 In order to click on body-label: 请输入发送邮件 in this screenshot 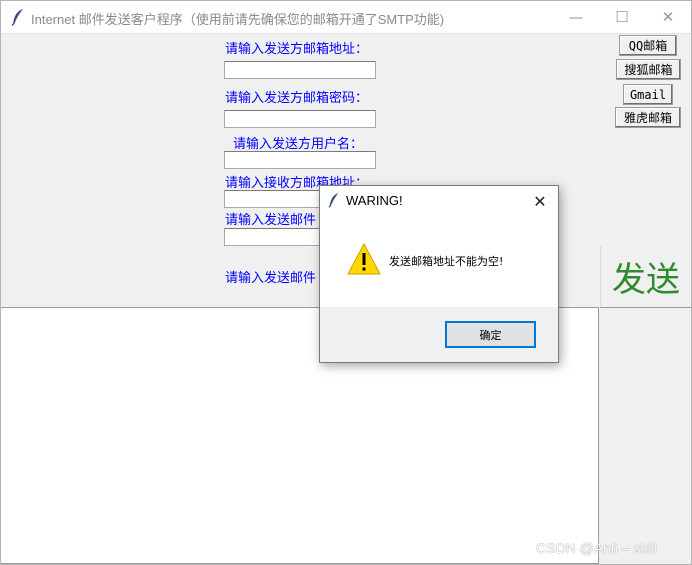, I will do `click(271, 278)`.